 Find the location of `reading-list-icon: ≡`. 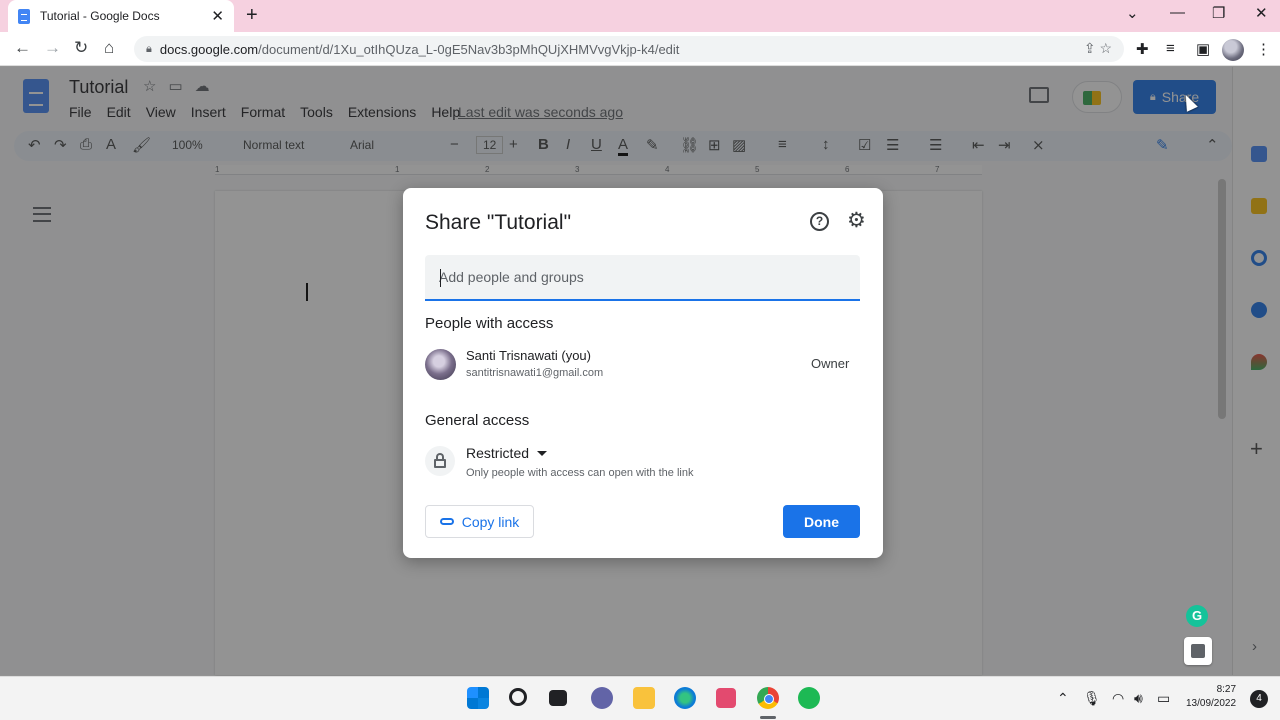

reading-list-icon: ≡ is located at coordinates (1170, 48).